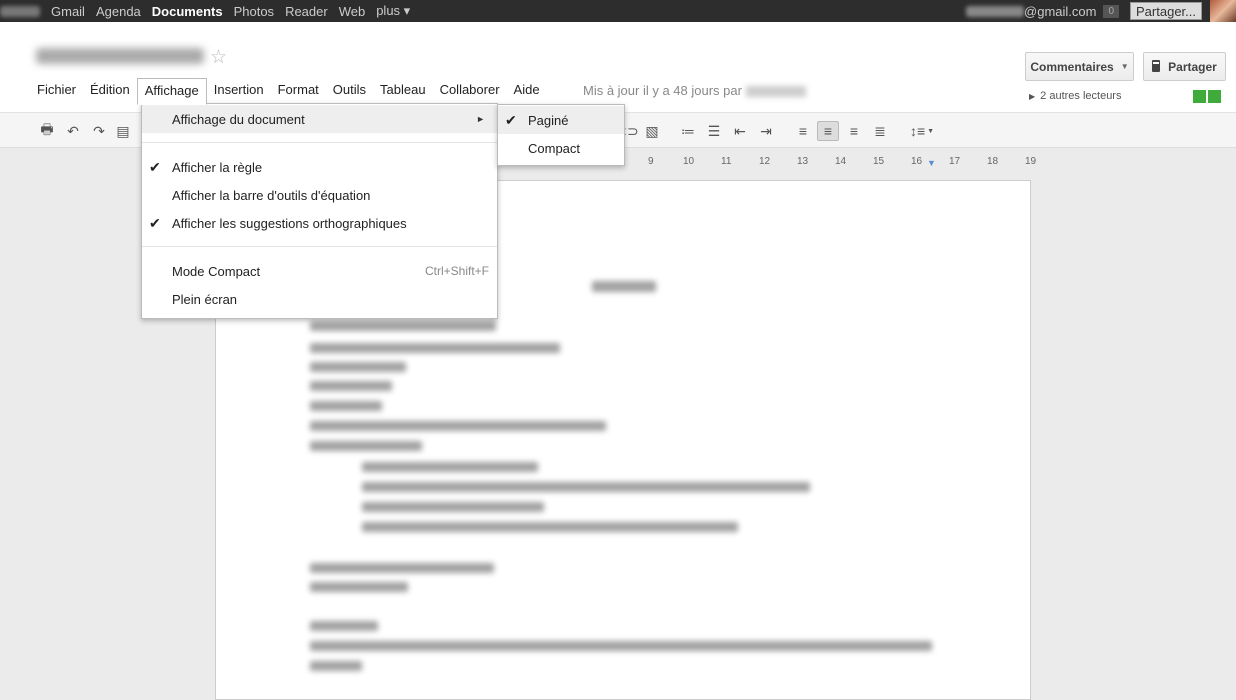 The height and width of the screenshot is (700, 1236). What do you see at coordinates (110, 91) in the screenshot?
I see `menu-edition: Édition` at bounding box center [110, 91].